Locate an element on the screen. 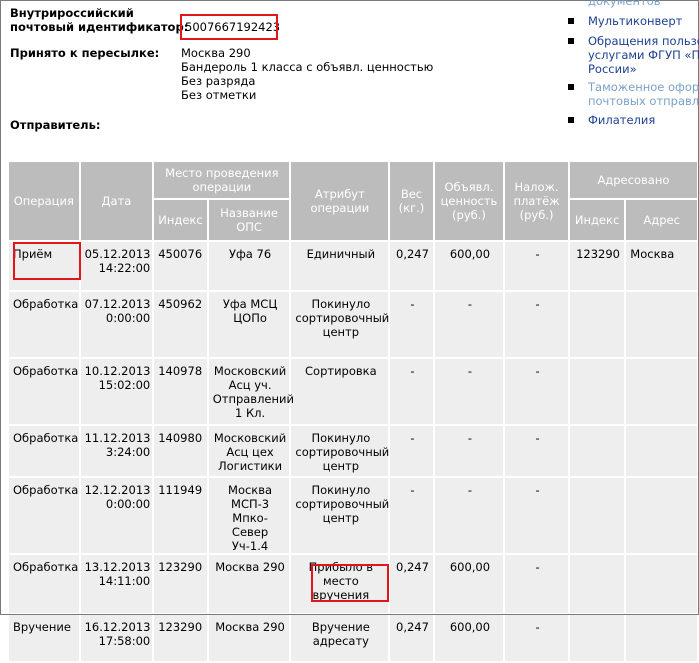 The width and height of the screenshot is (699, 663). cell-ops-name: Уфа МСЦ ЦОПо is located at coordinates (249, 324).